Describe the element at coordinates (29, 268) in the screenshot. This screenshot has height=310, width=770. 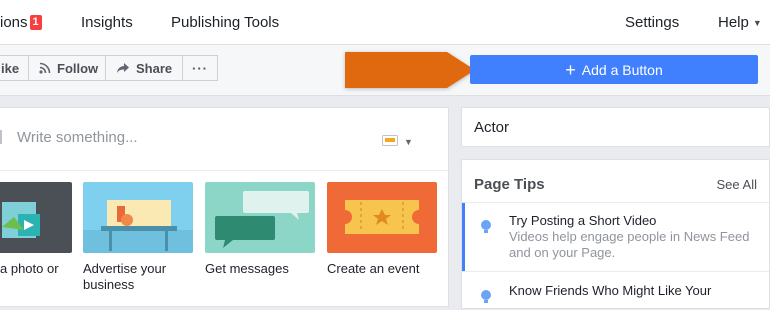
I see `photo-tile-label: a photo or` at that location.